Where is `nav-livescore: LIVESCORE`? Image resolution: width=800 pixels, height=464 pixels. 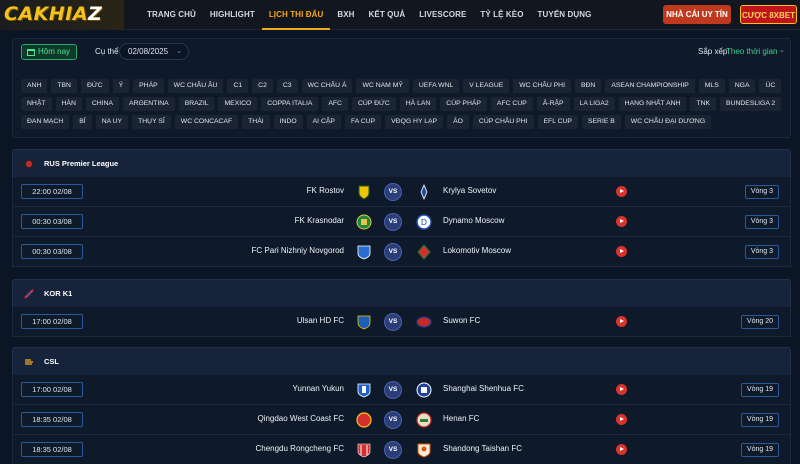 nav-livescore: LIVESCORE is located at coordinates (442, 15).